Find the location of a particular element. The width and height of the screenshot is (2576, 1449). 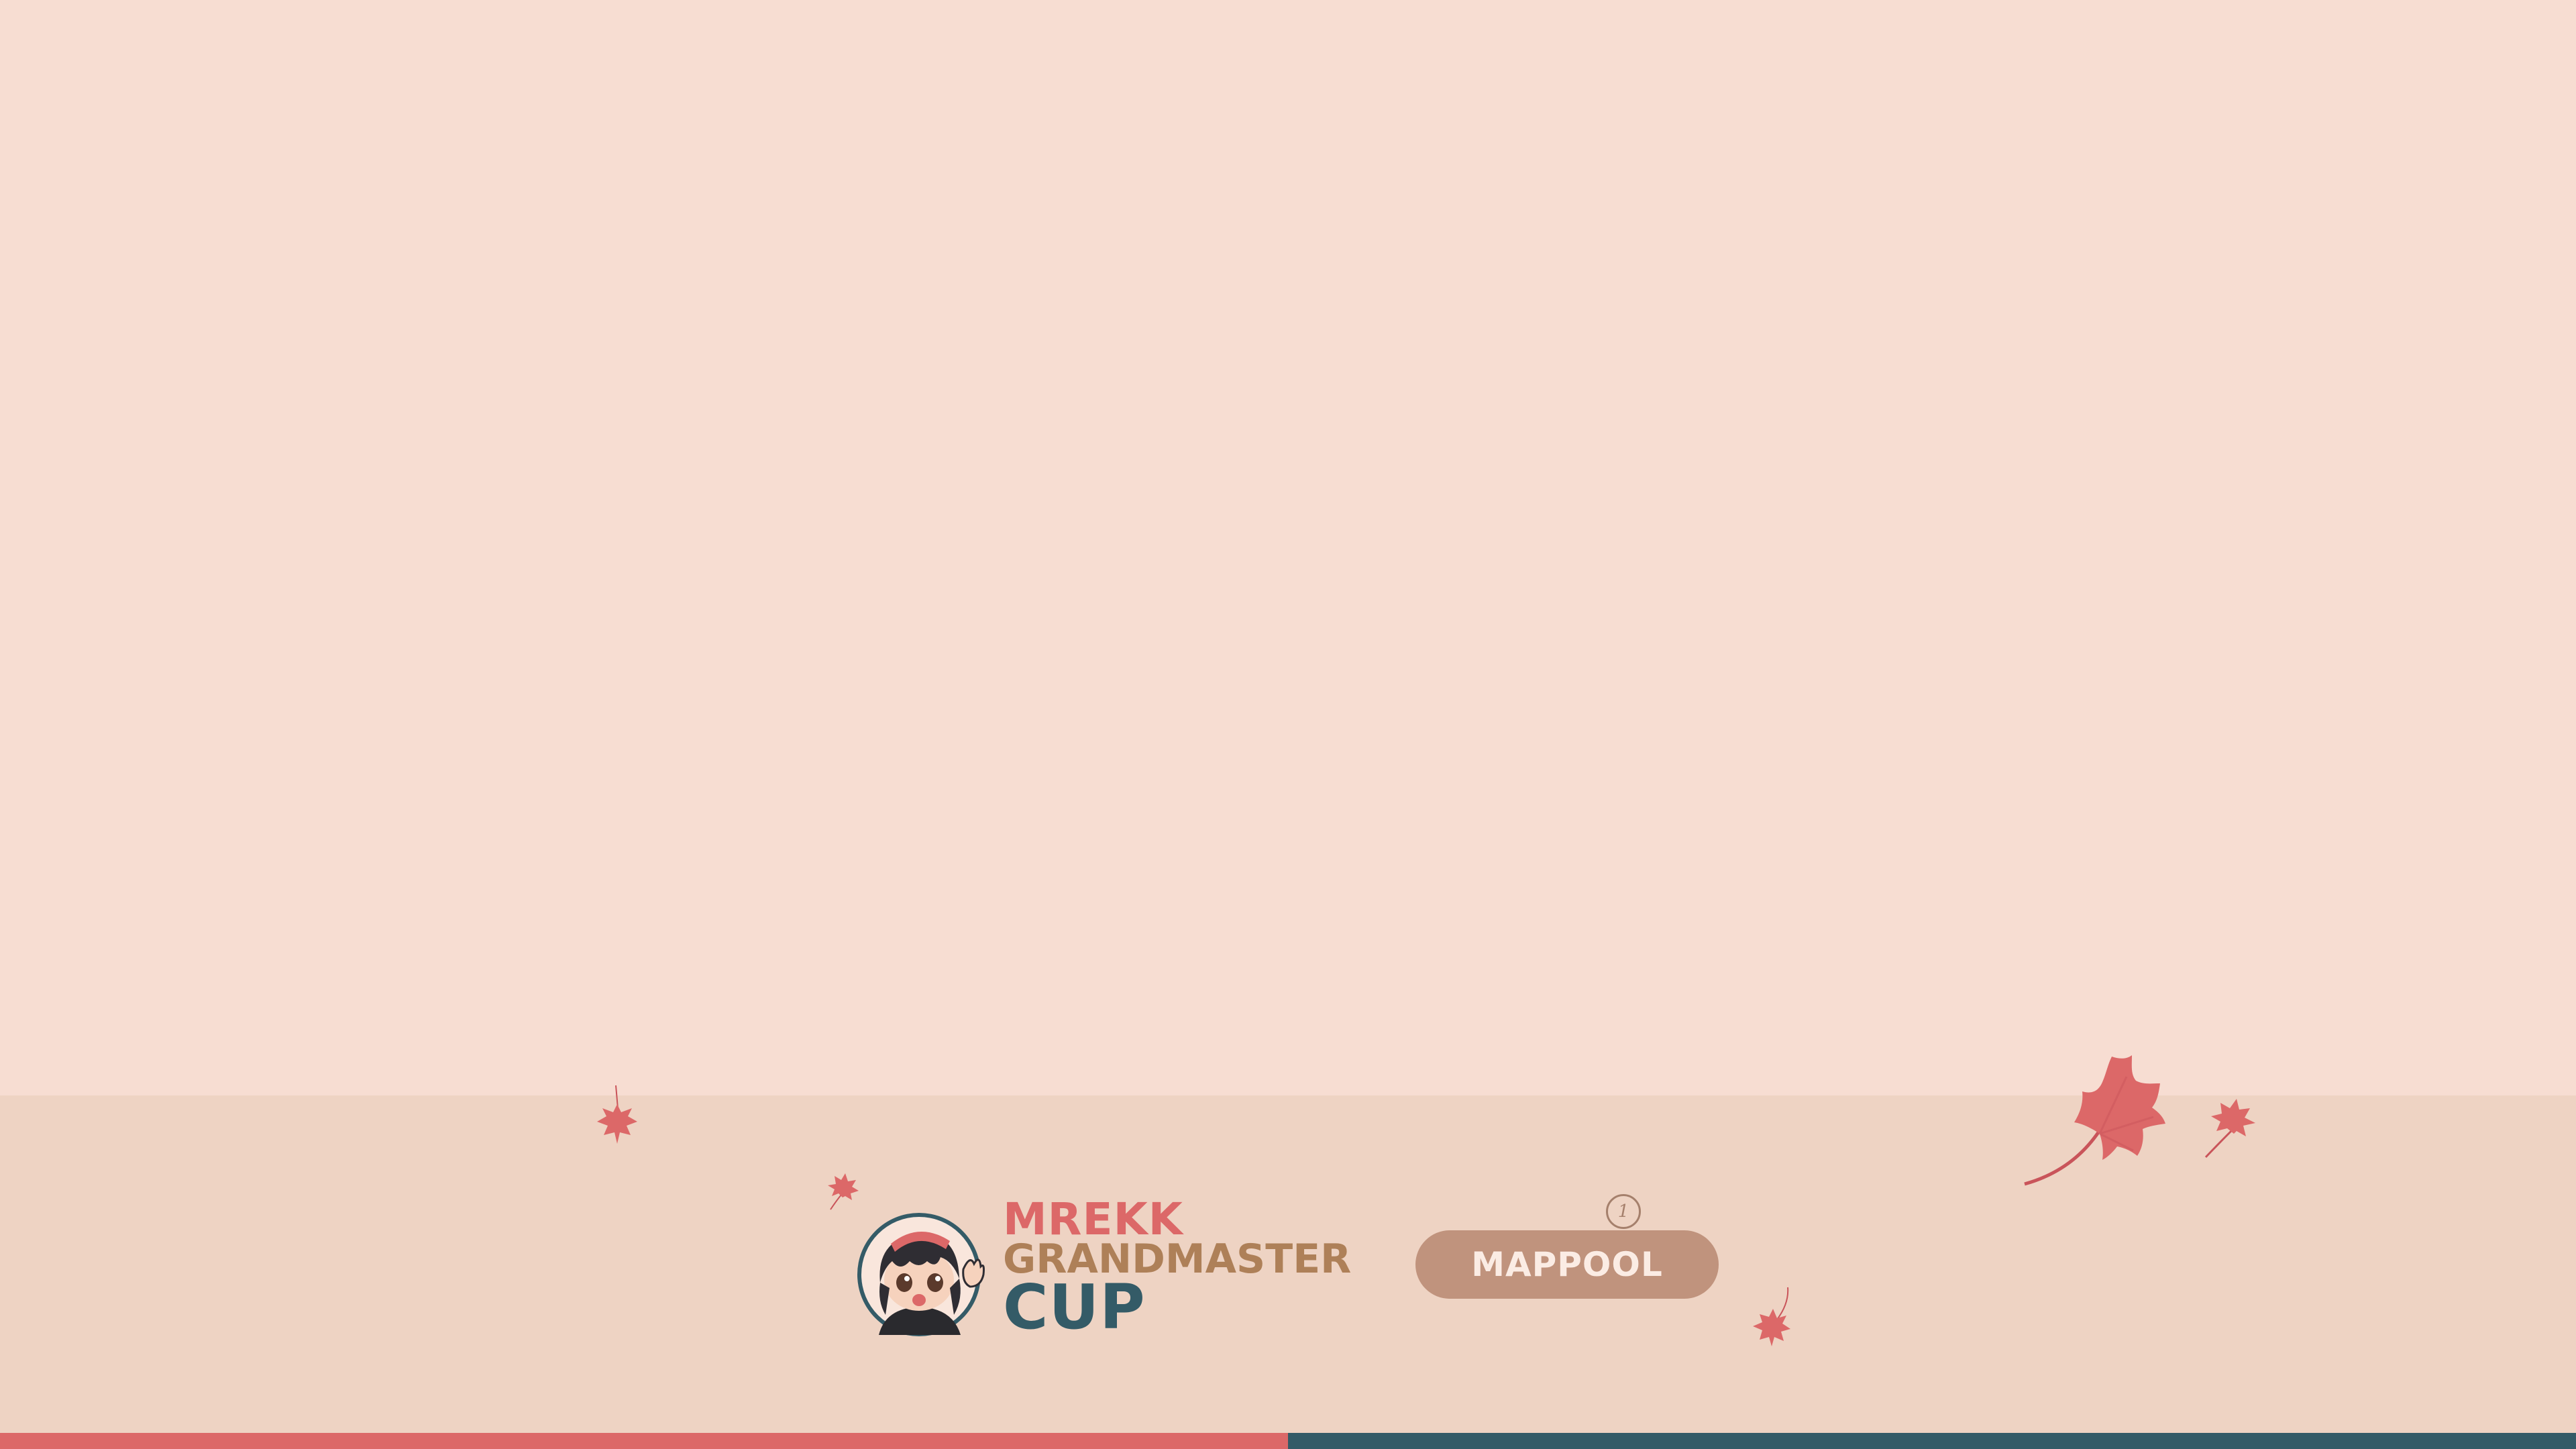

tournament-logo: MREKK GRANDMASTER CUP is located at coordinates (1191, 1271).